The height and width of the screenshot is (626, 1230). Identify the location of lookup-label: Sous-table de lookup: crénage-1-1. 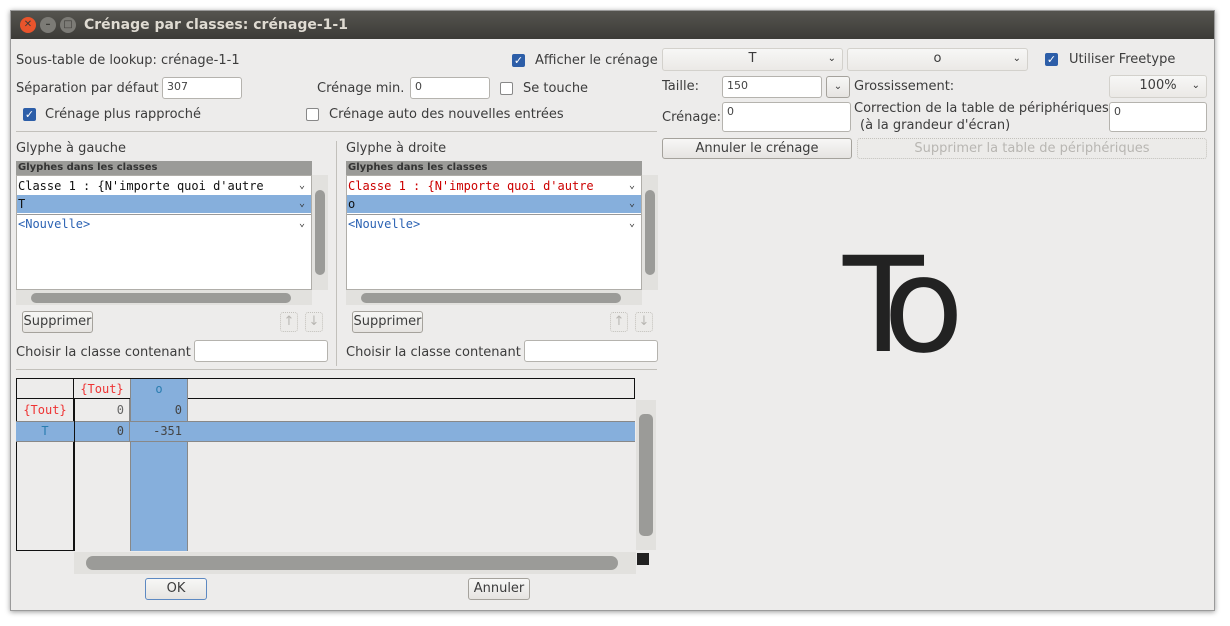
(128, 60).